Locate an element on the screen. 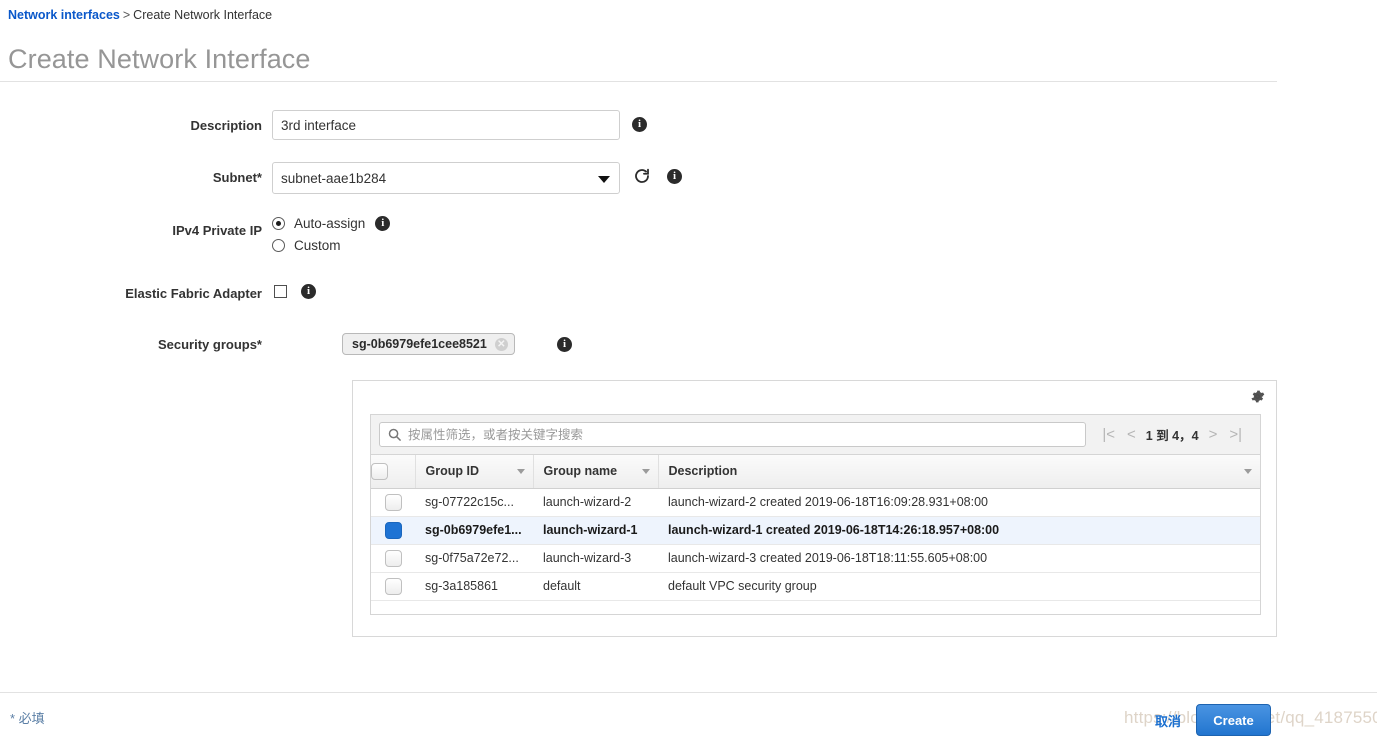  breadcrumb-current: Create Network Interface is located at coordinates (203, 15).